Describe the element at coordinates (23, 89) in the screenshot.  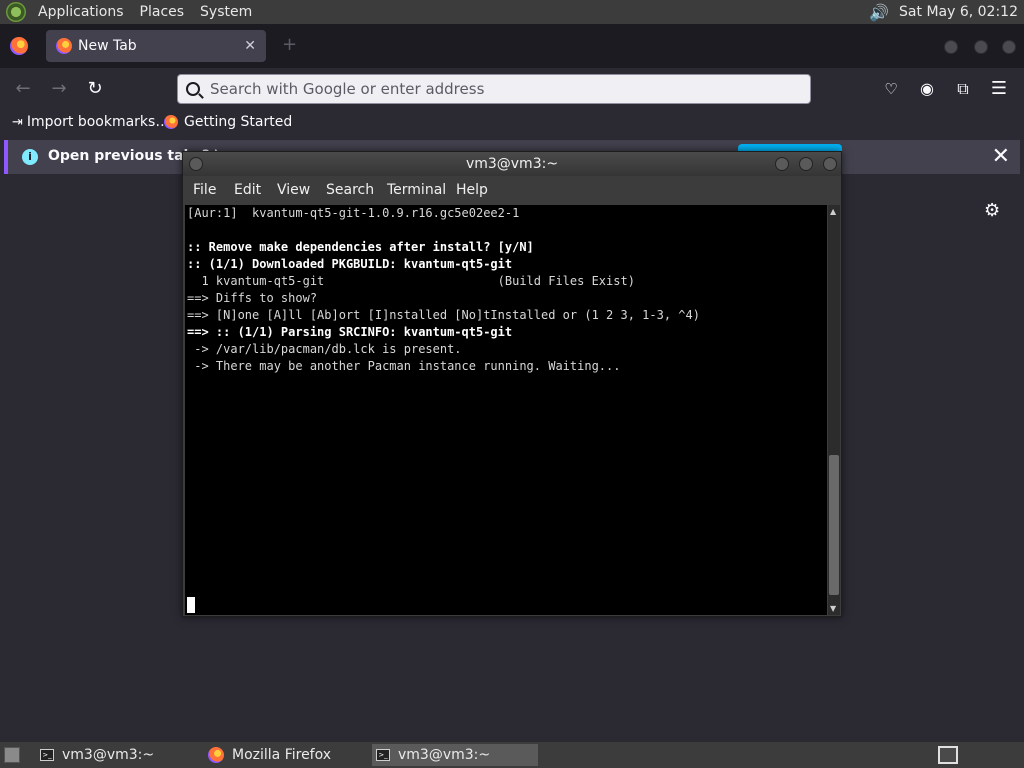
I see `back-arrow-icon: ←` at that location.